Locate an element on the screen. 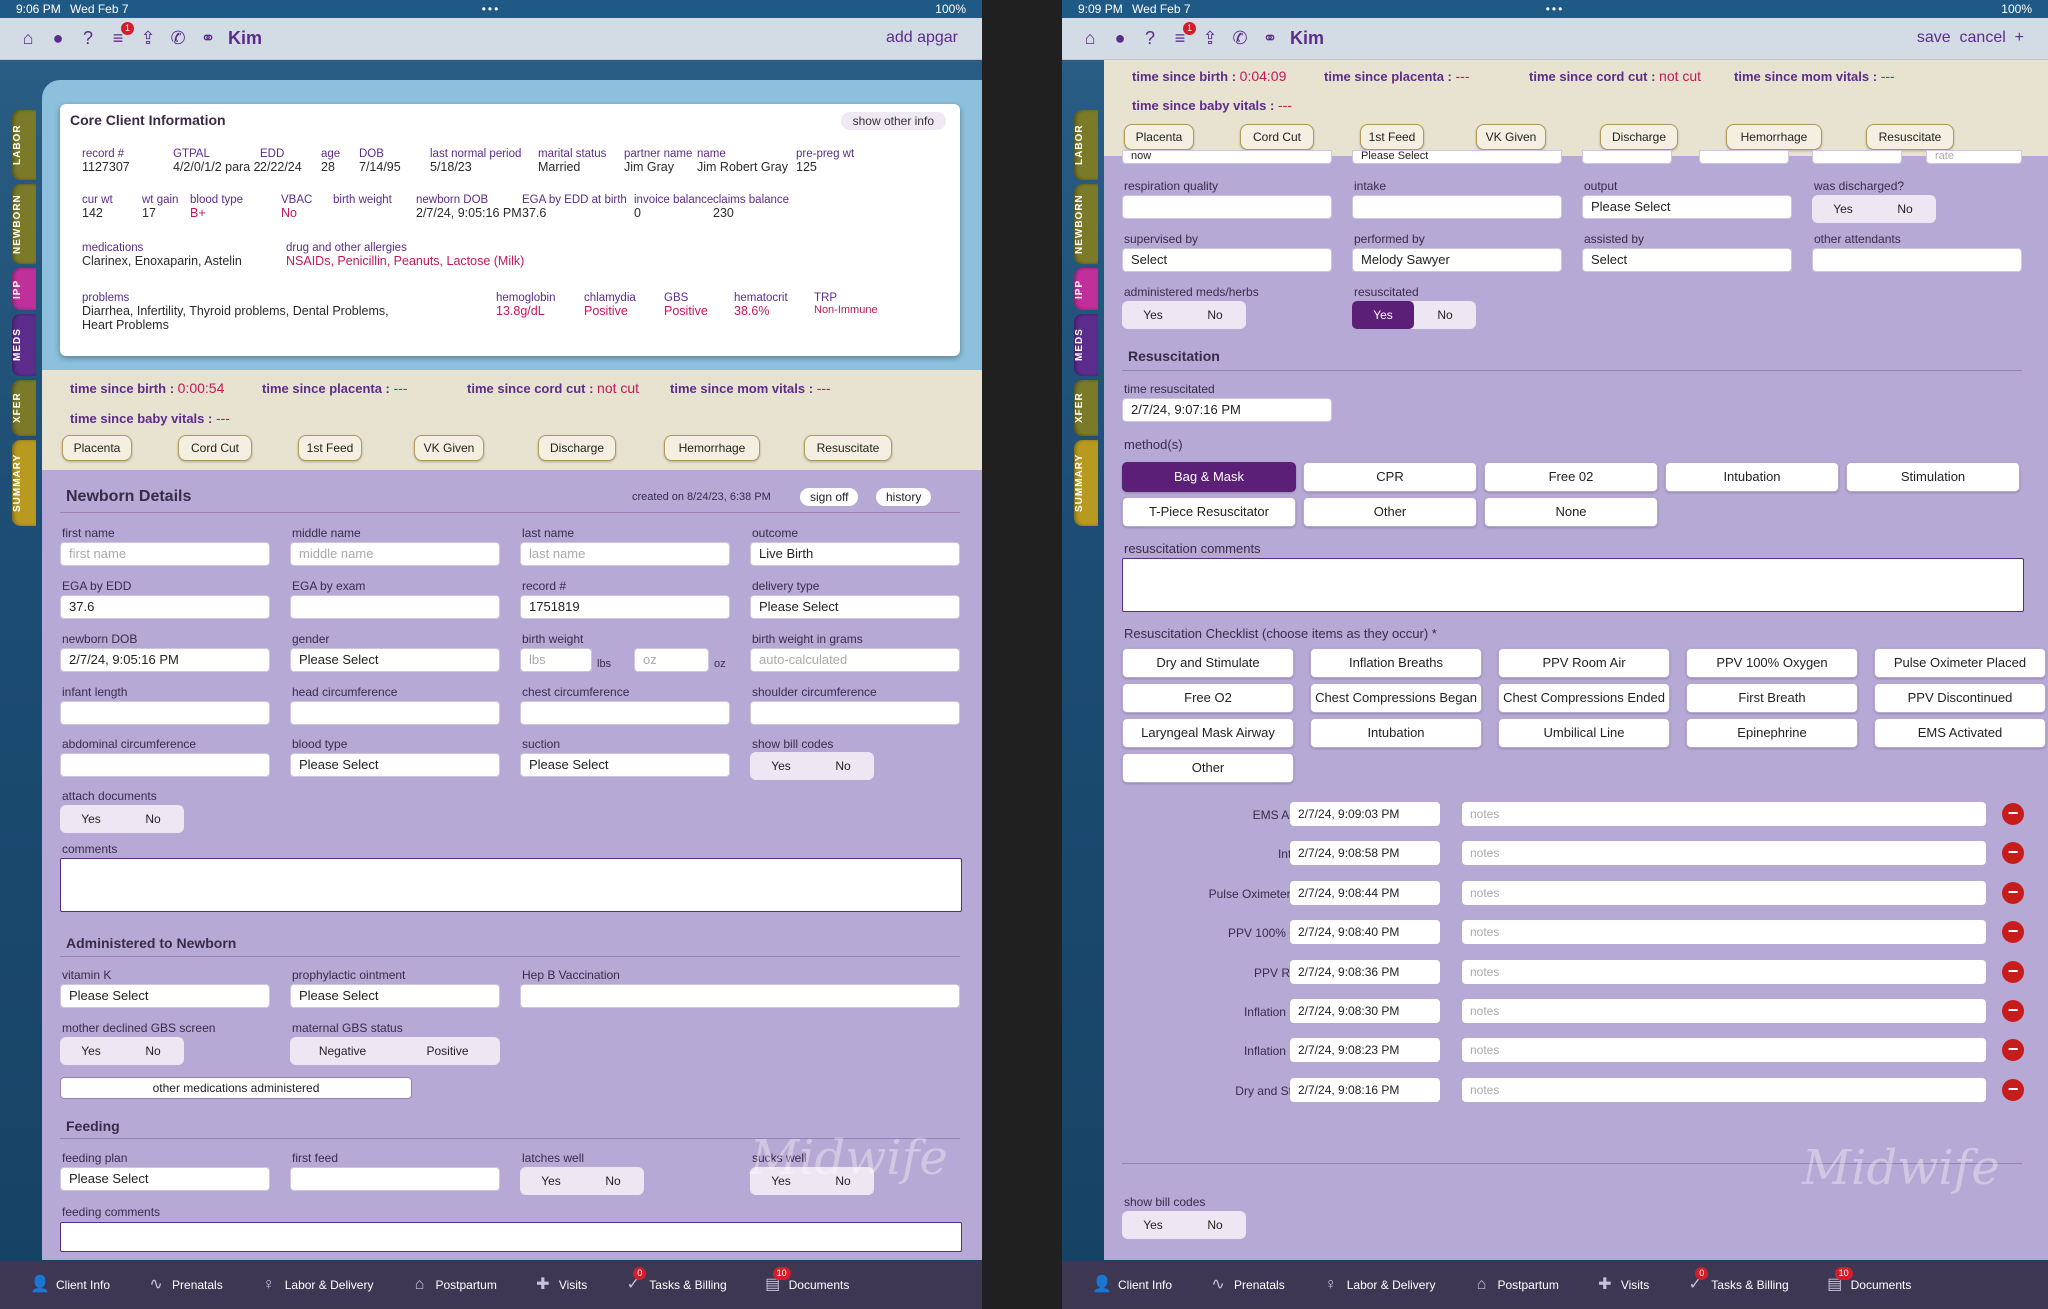 The image size is (2048, 1309). resuscitation-comments-textarea is located at coordinates (1573, 585).